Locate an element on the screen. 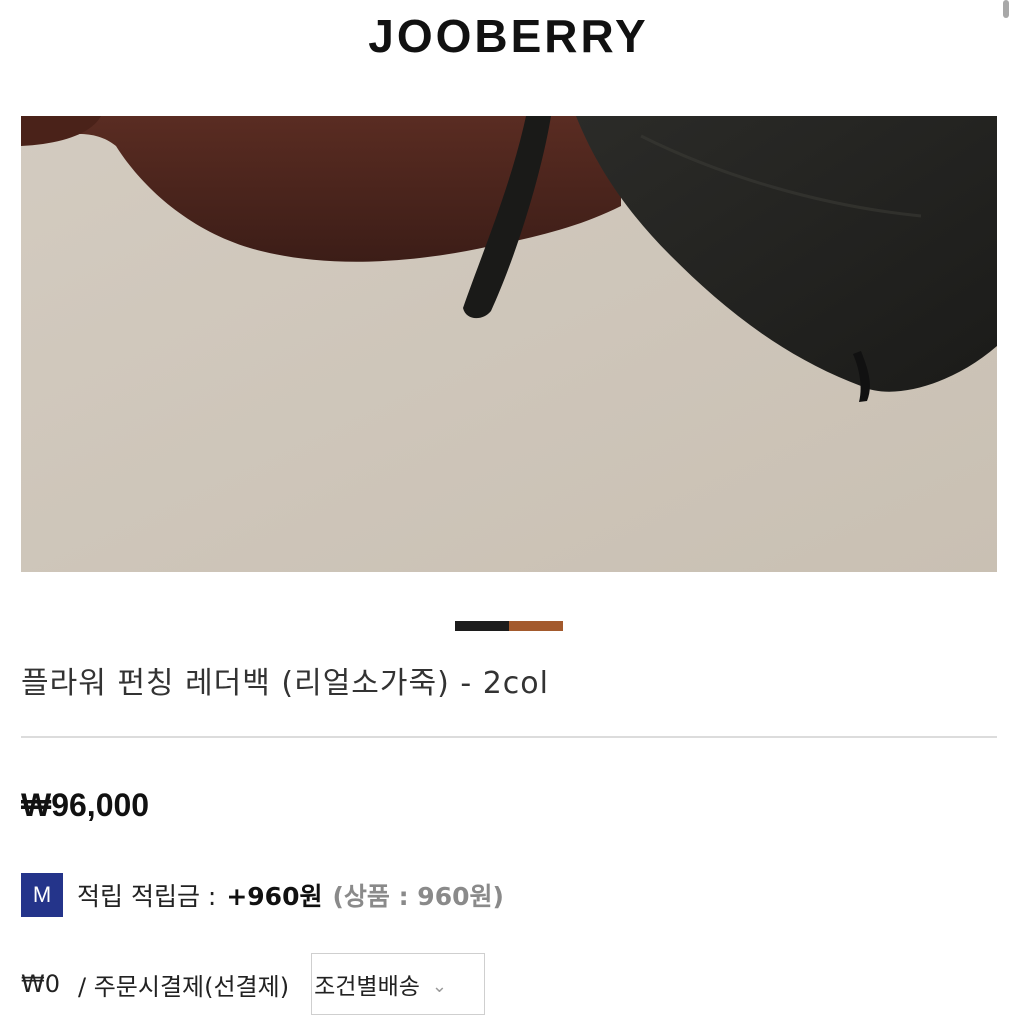 The image size is (1017, 1017). points-row: M 적립 적립금 : +960원 (상품 : 960원) is located at coordinates (262, 895).